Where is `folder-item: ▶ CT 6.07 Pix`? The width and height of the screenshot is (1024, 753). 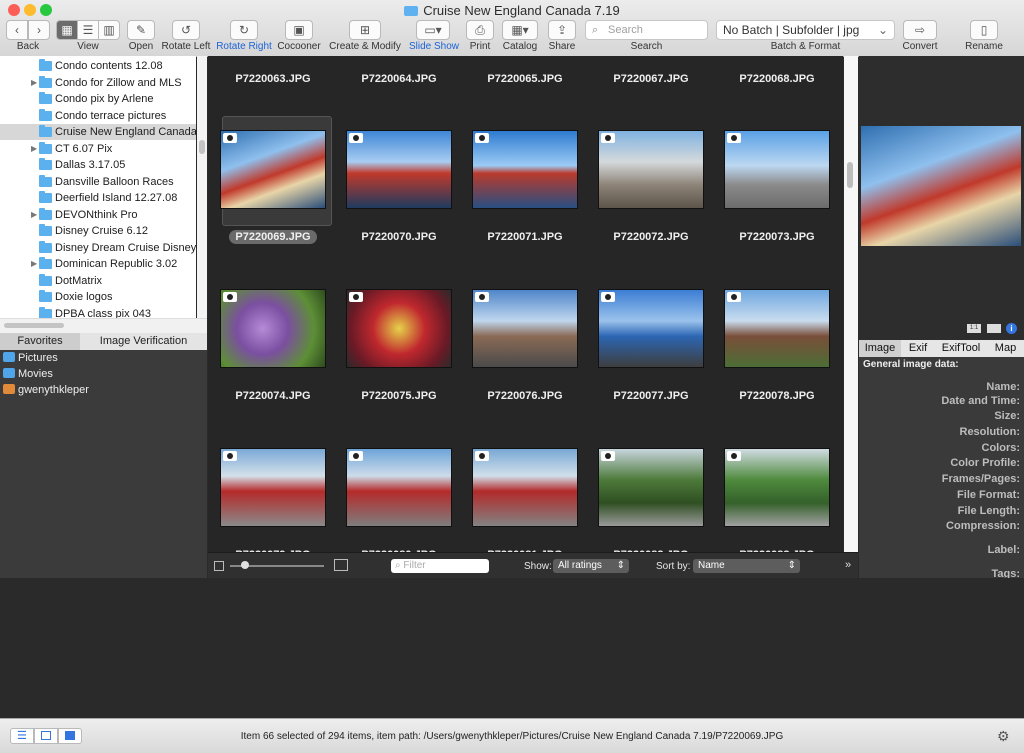
folder-item: ▶ CT 6.07 Pix is located at coordinates (98, 149).